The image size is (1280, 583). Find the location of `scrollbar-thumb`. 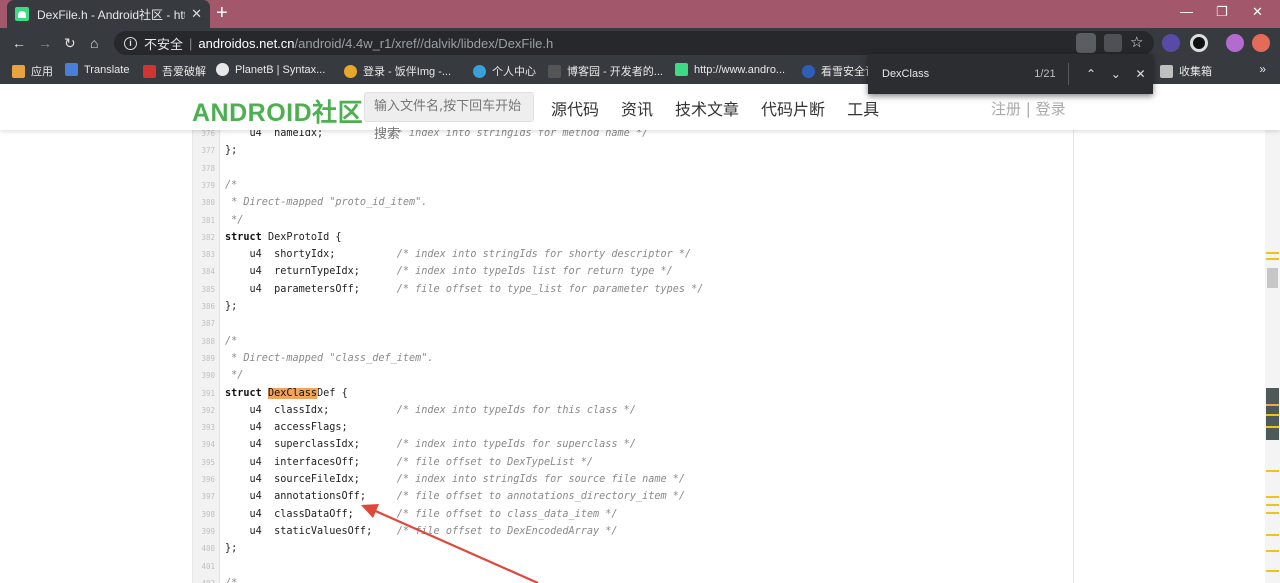

scrollbar-thumb is located at coordinates (1272, 278).